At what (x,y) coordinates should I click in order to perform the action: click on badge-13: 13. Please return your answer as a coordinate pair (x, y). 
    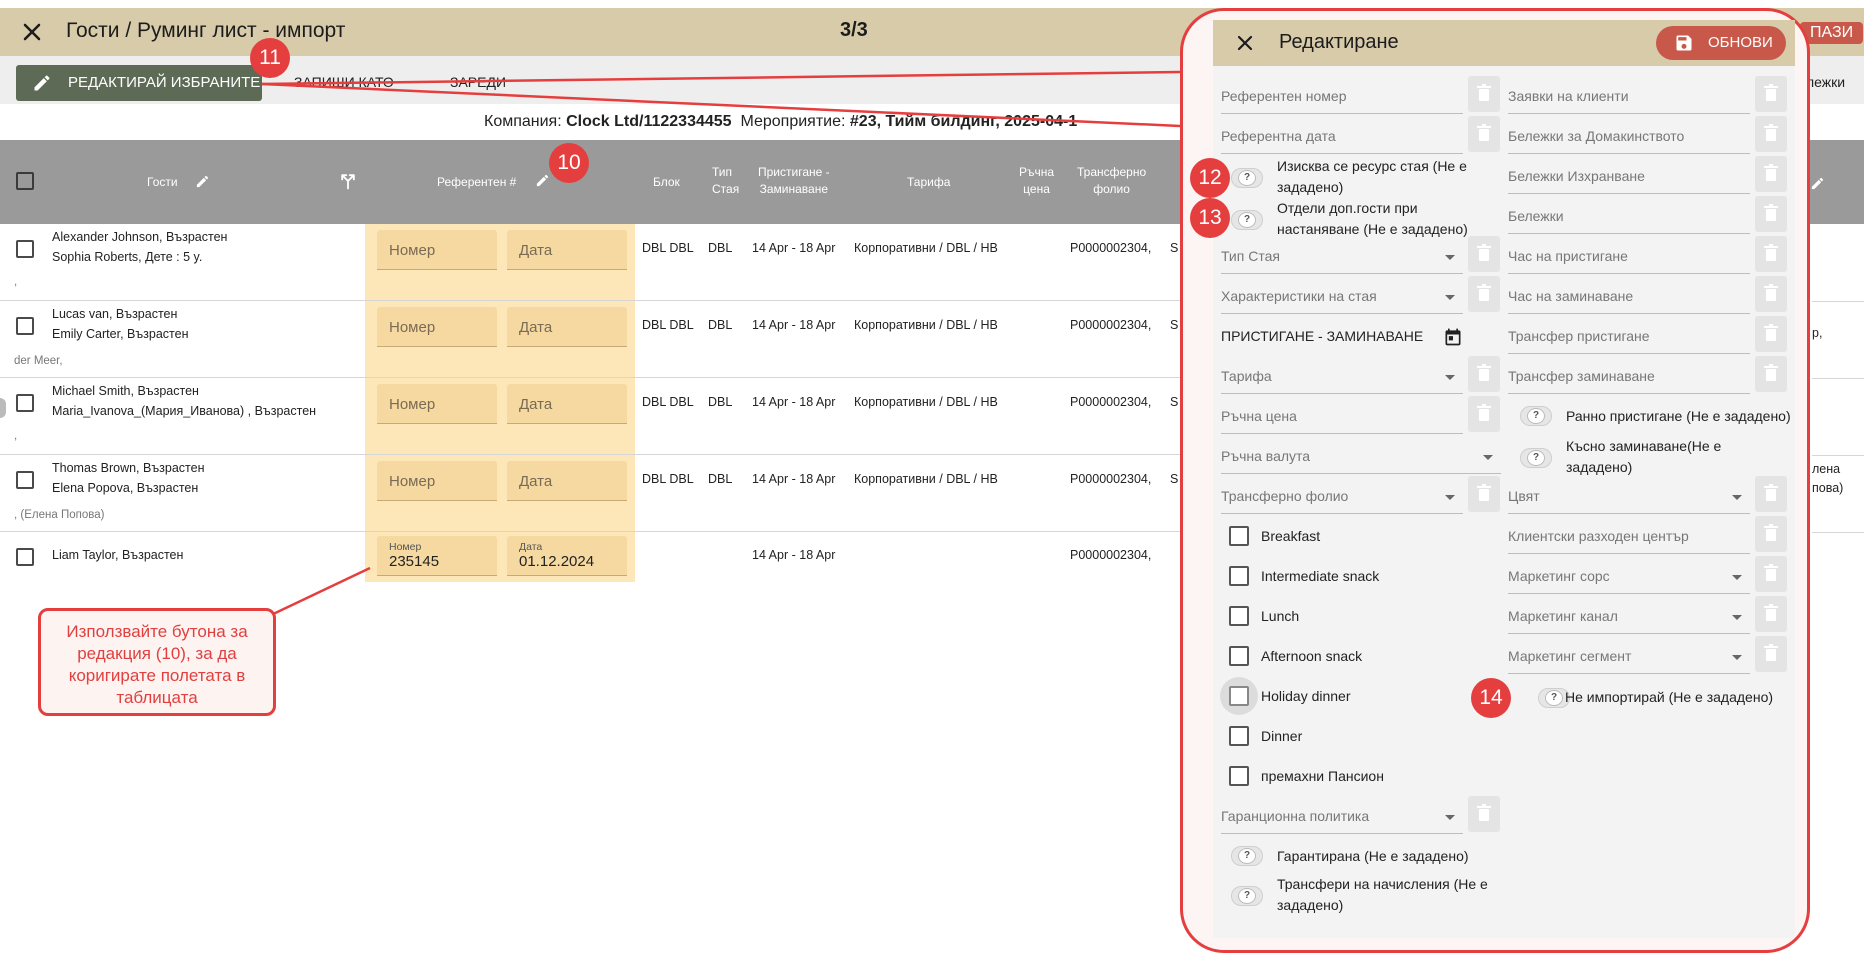
    Looking at the image, I should click on (1210, 218).